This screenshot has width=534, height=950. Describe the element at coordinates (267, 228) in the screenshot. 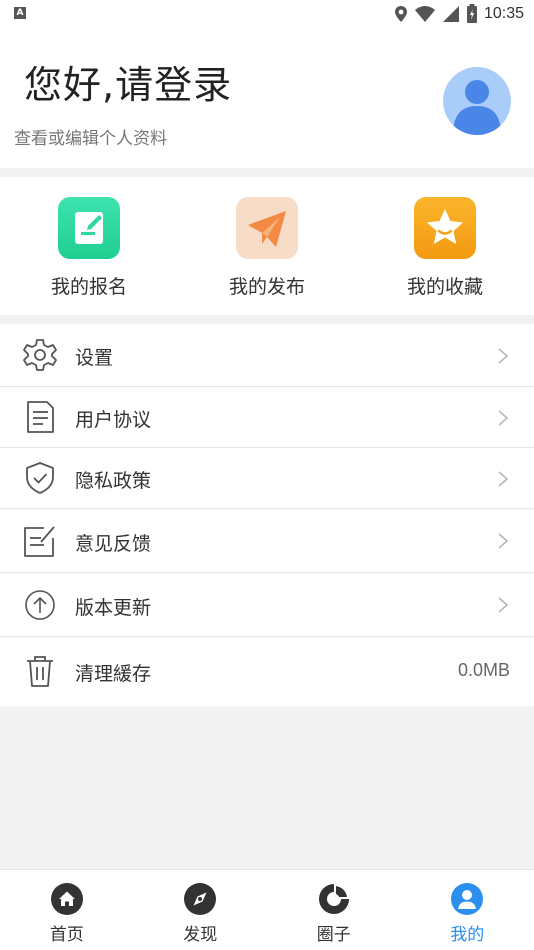

I see `paper-plane-icon` at that location.